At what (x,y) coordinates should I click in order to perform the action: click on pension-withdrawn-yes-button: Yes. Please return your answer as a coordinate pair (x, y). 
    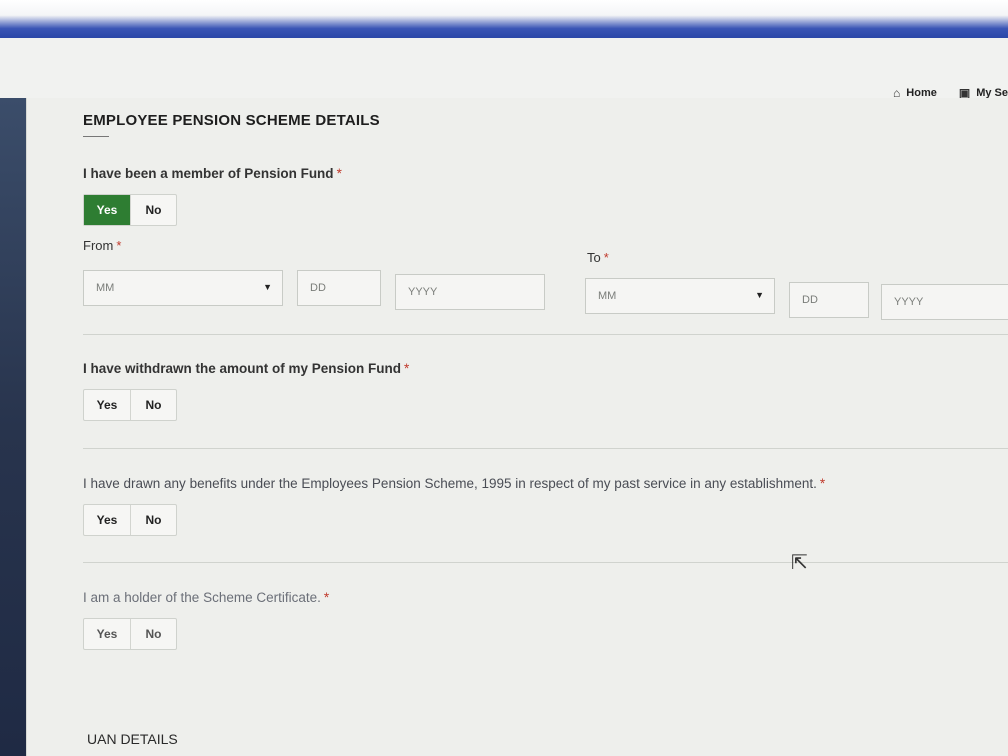
    Looking at the image, I should click on (107, 405).